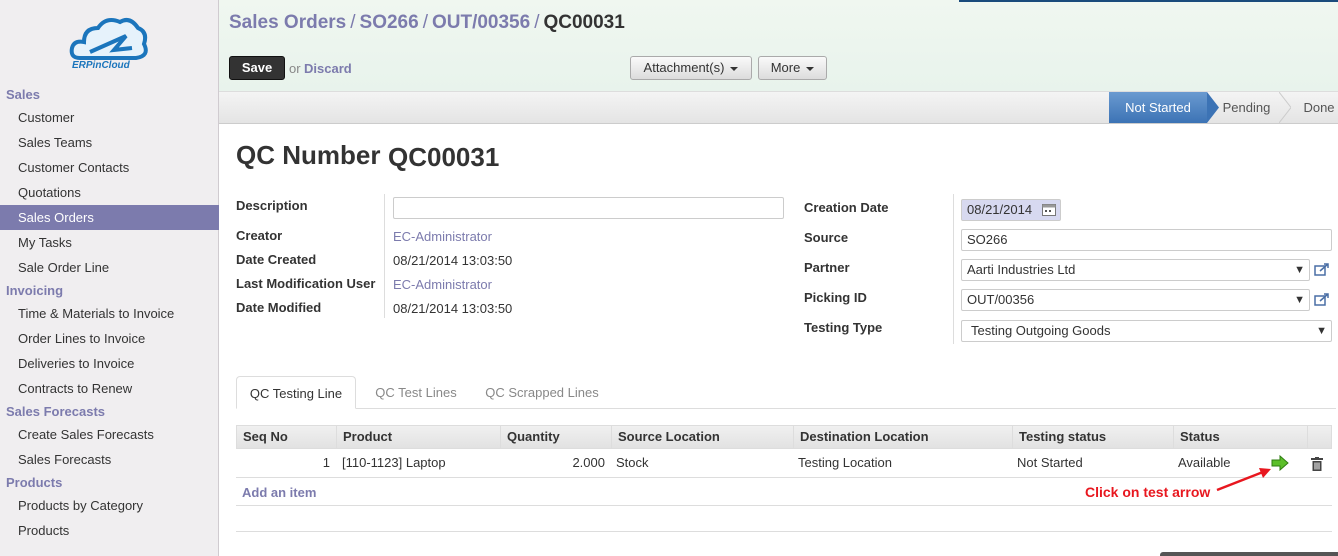 This screenshot has height=556, width=1338. I want to click on stage-pending: Pending, so click(1246, 107).